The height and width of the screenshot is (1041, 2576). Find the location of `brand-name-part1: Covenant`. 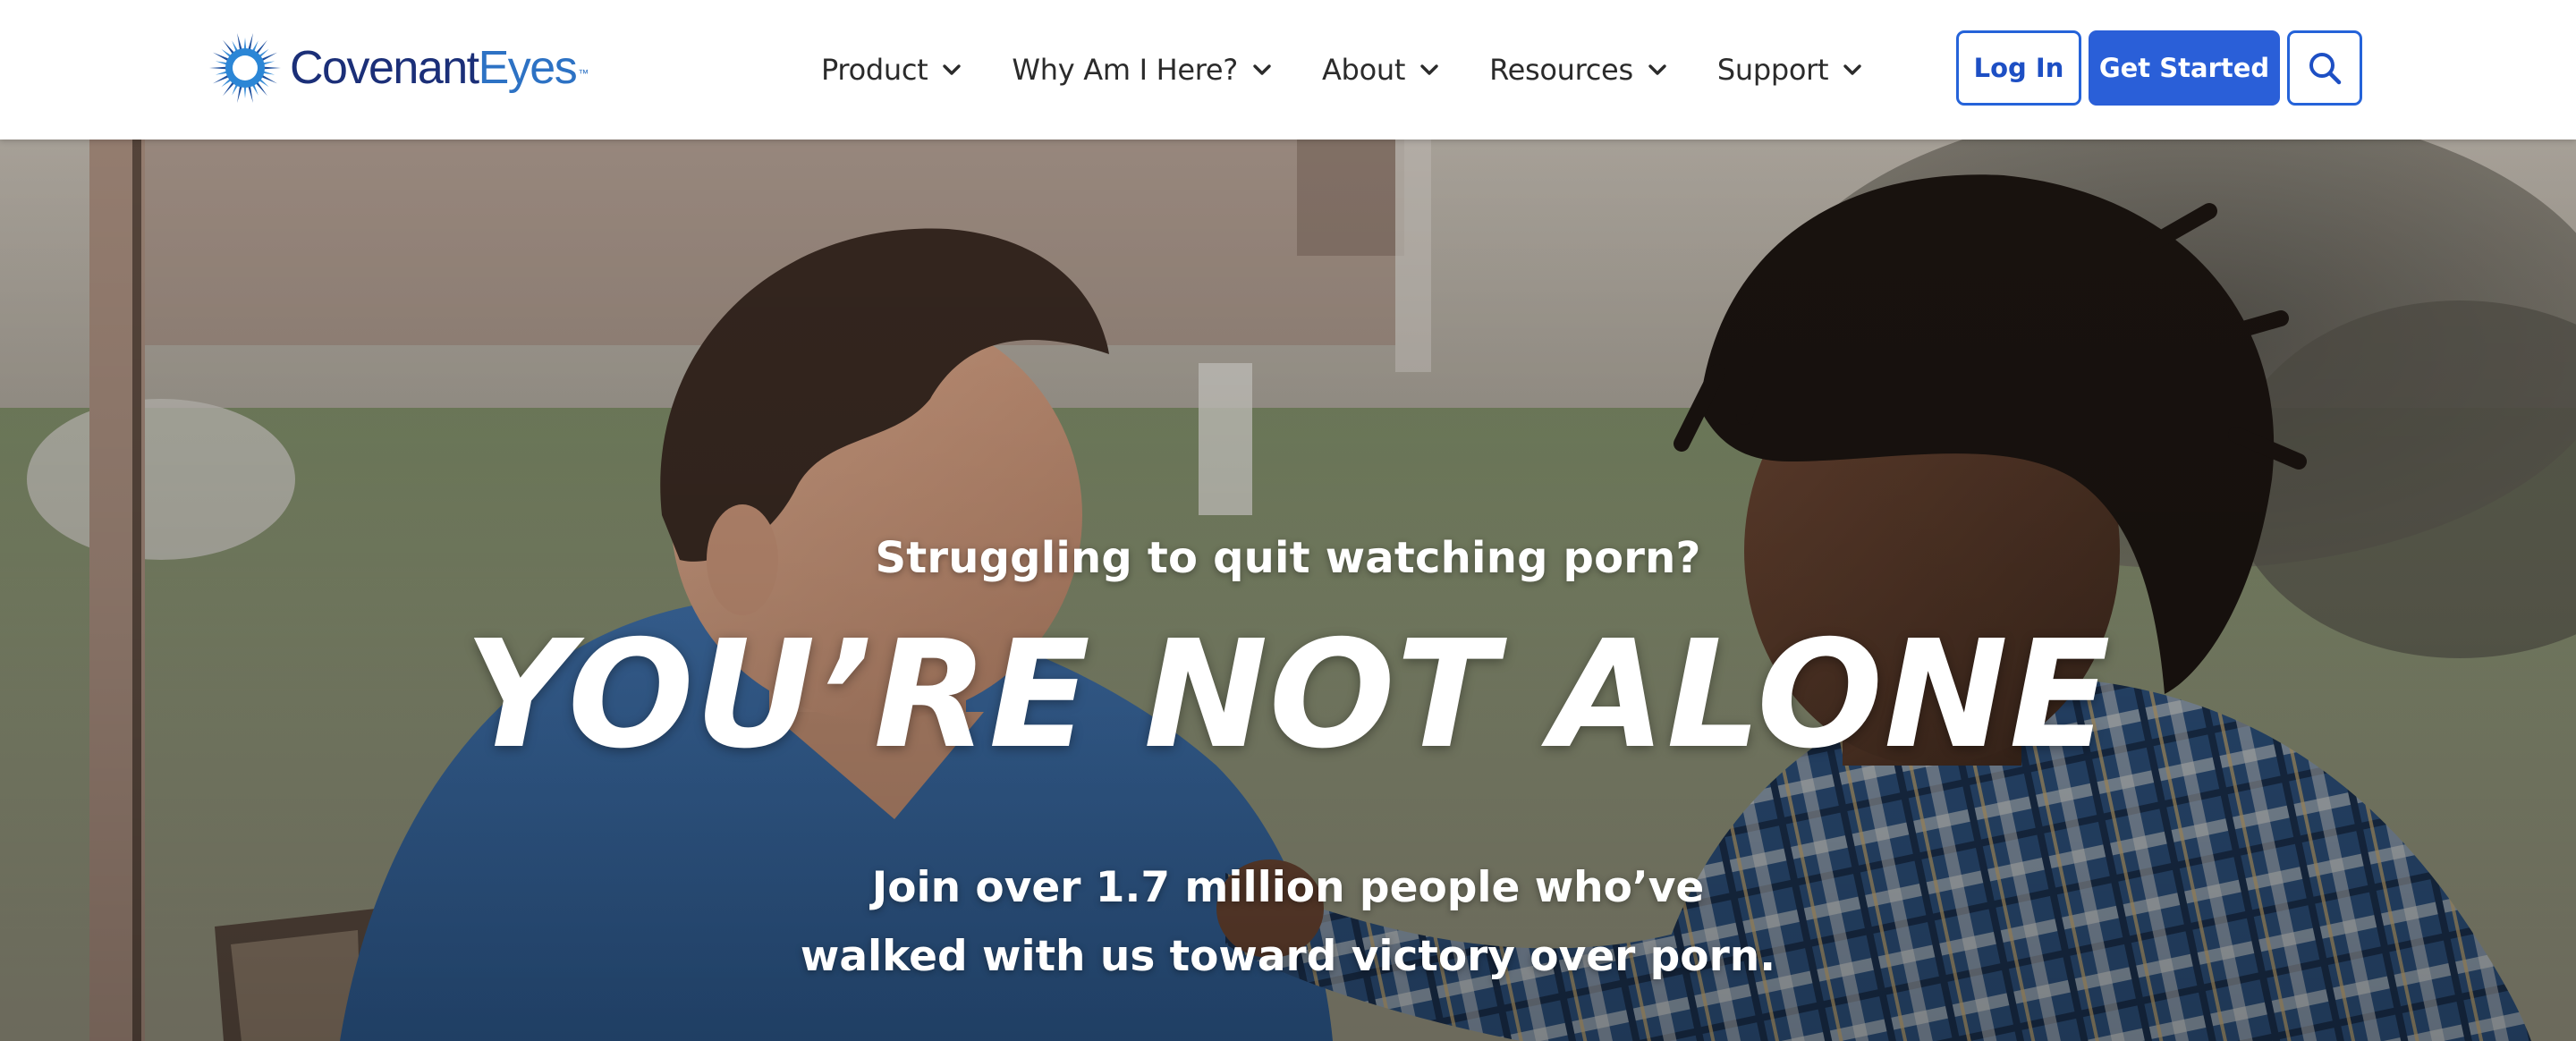

brand-name-part1: Covenant is located at coordinates (384, 68).